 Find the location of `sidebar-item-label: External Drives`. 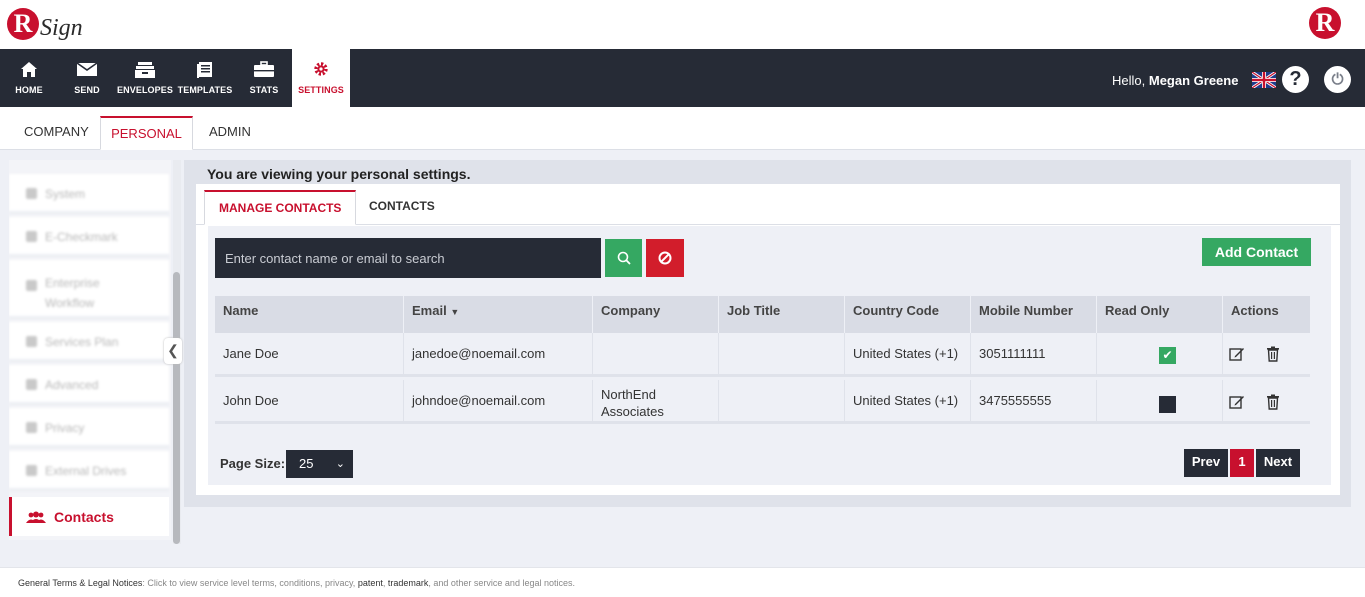

sidebar-item-label: External Drives is located at coordinates (86, 471).